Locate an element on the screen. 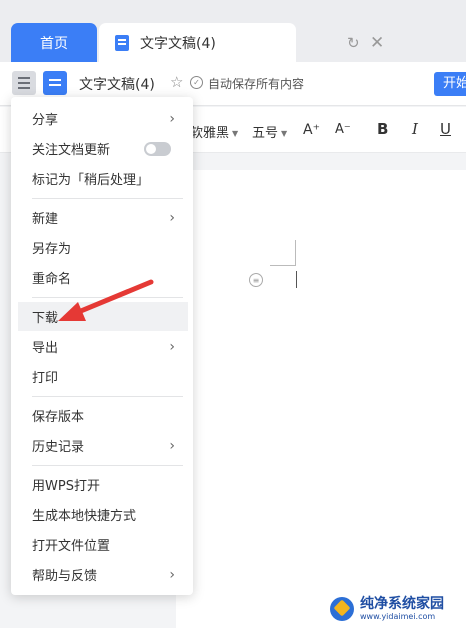  bold-button: B is located at coordinates (382, 129).